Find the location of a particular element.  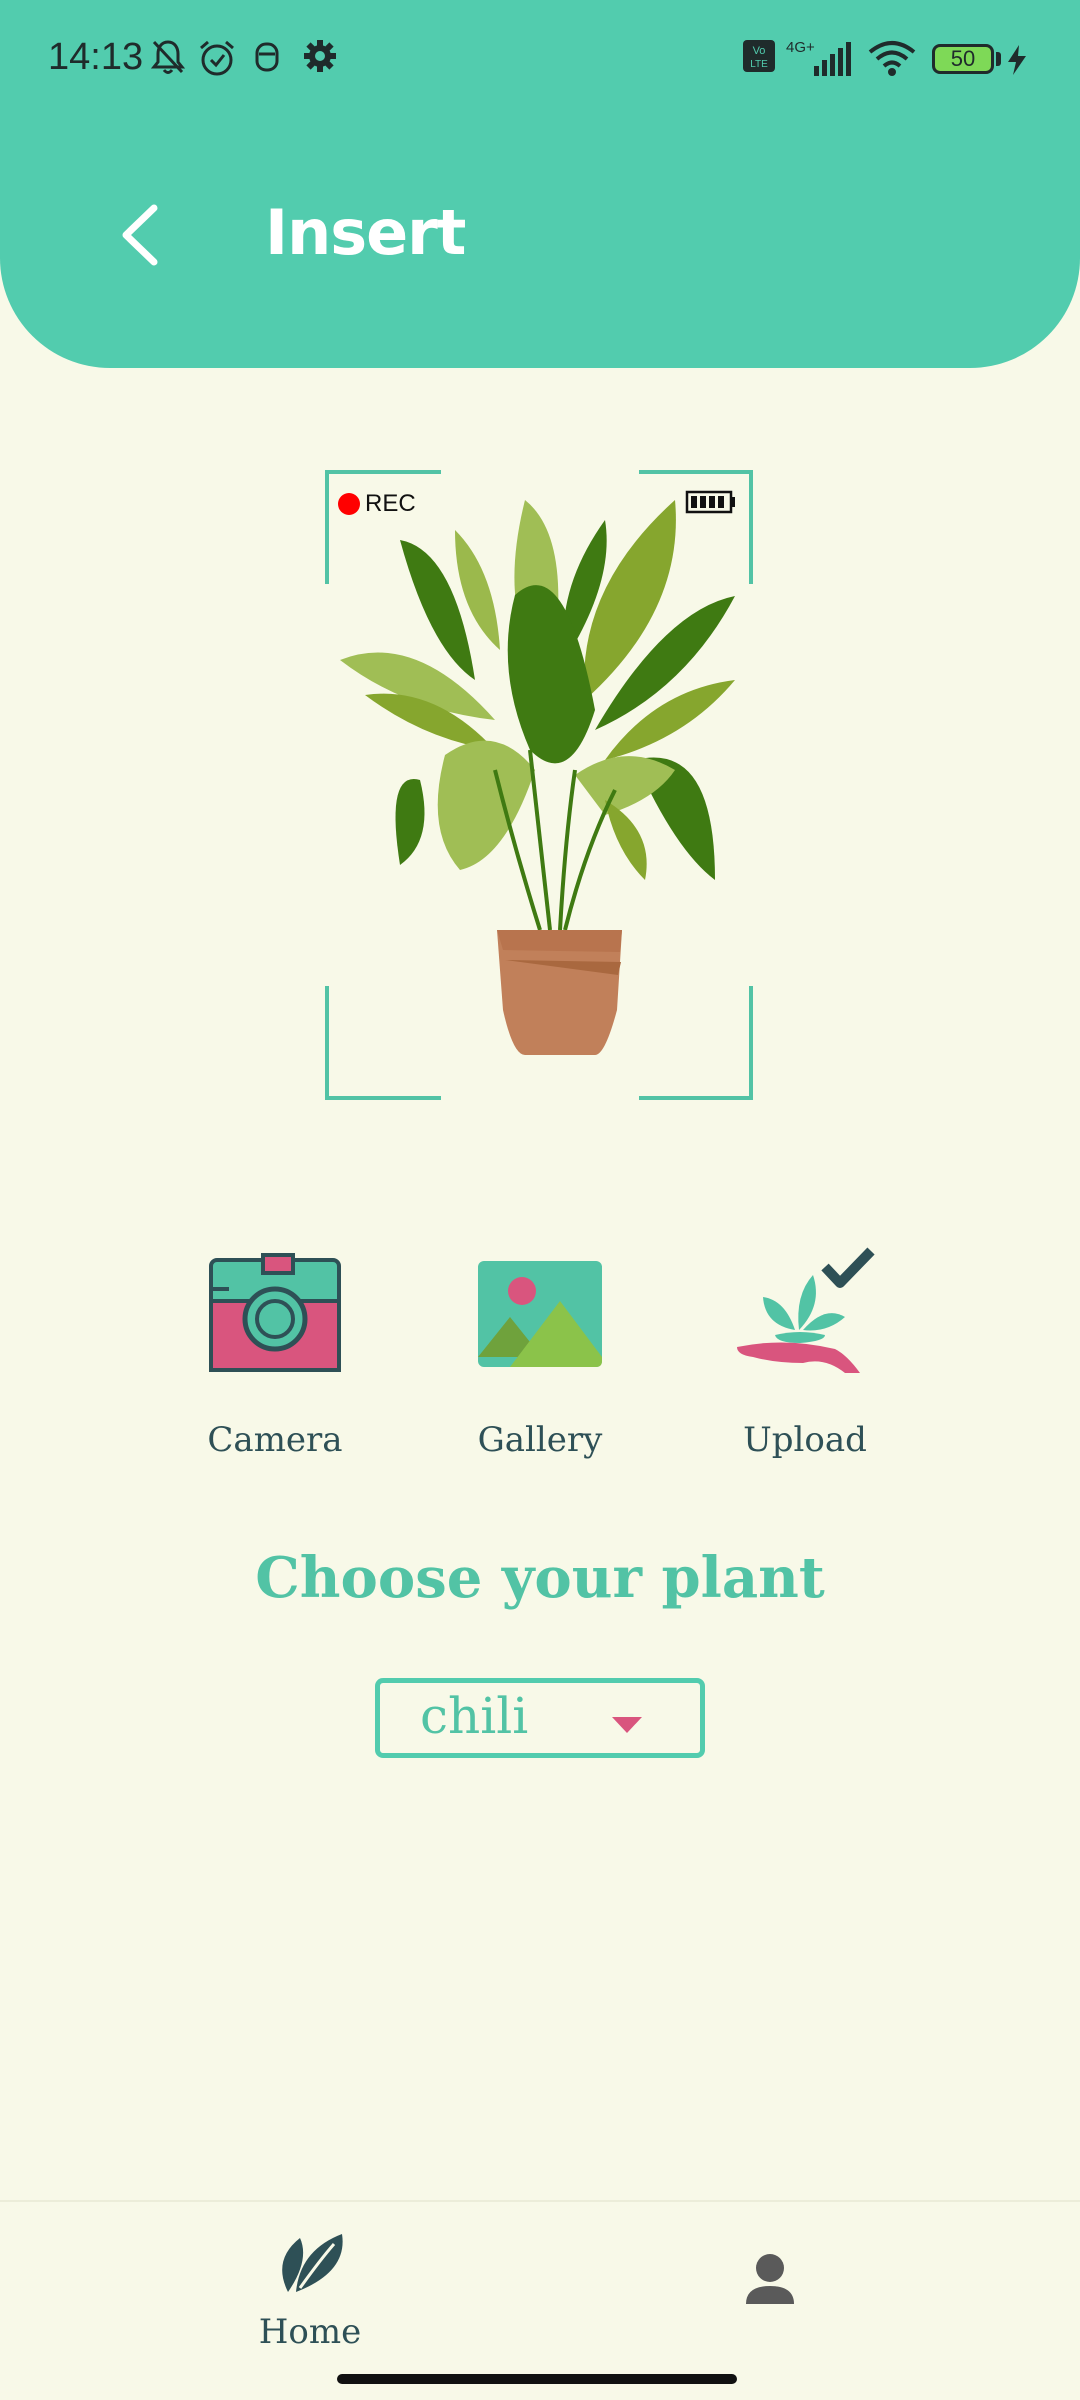

choose-plant-title: Choose your plant is located at coordinates (540, 1578).